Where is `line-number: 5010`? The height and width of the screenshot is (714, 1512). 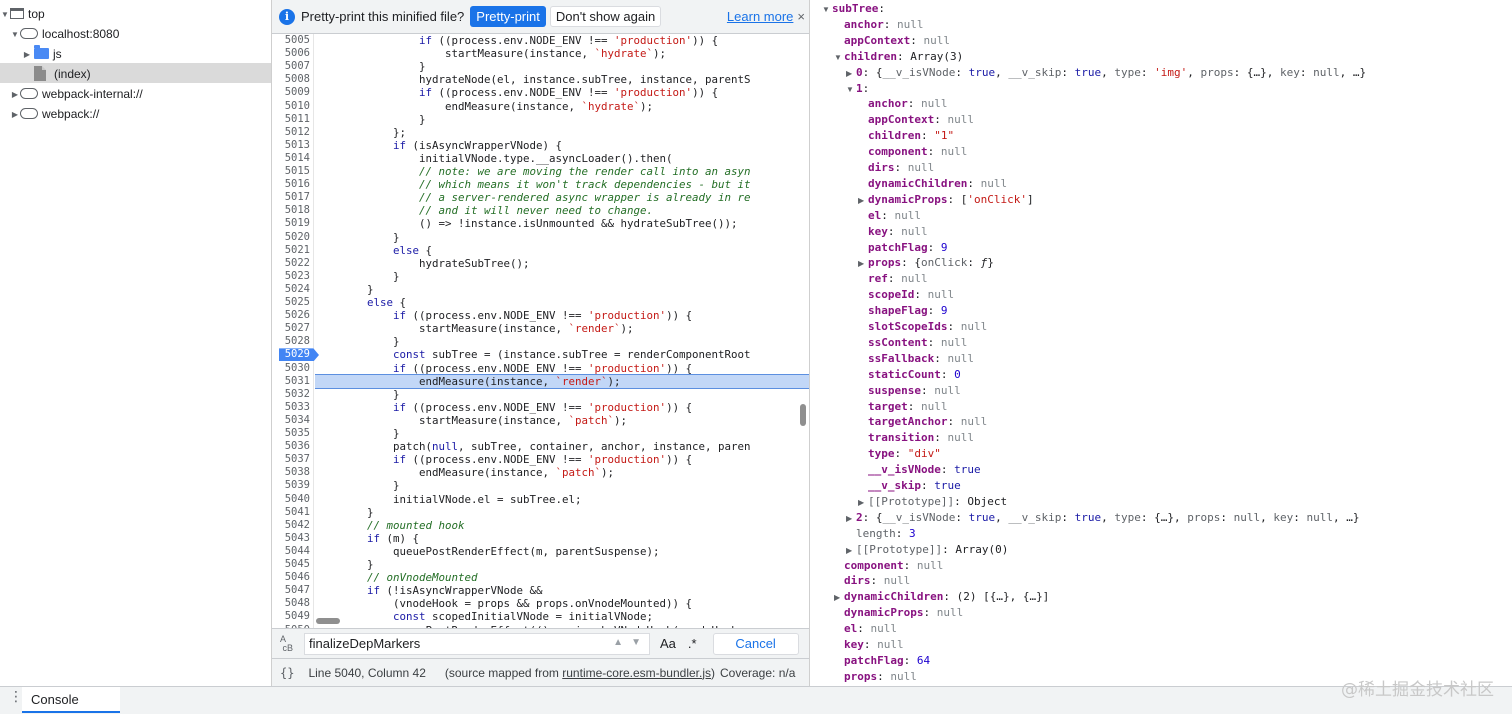 line-number: 5010 is located at coordinates (292, 106).